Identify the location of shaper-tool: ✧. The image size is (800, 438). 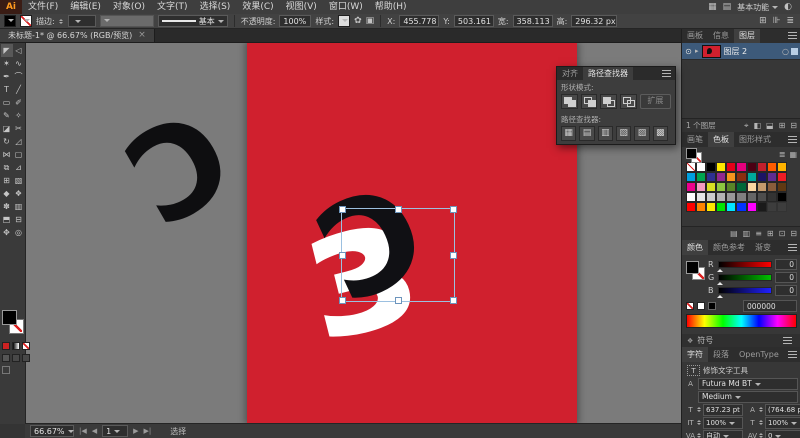
(19, 115).